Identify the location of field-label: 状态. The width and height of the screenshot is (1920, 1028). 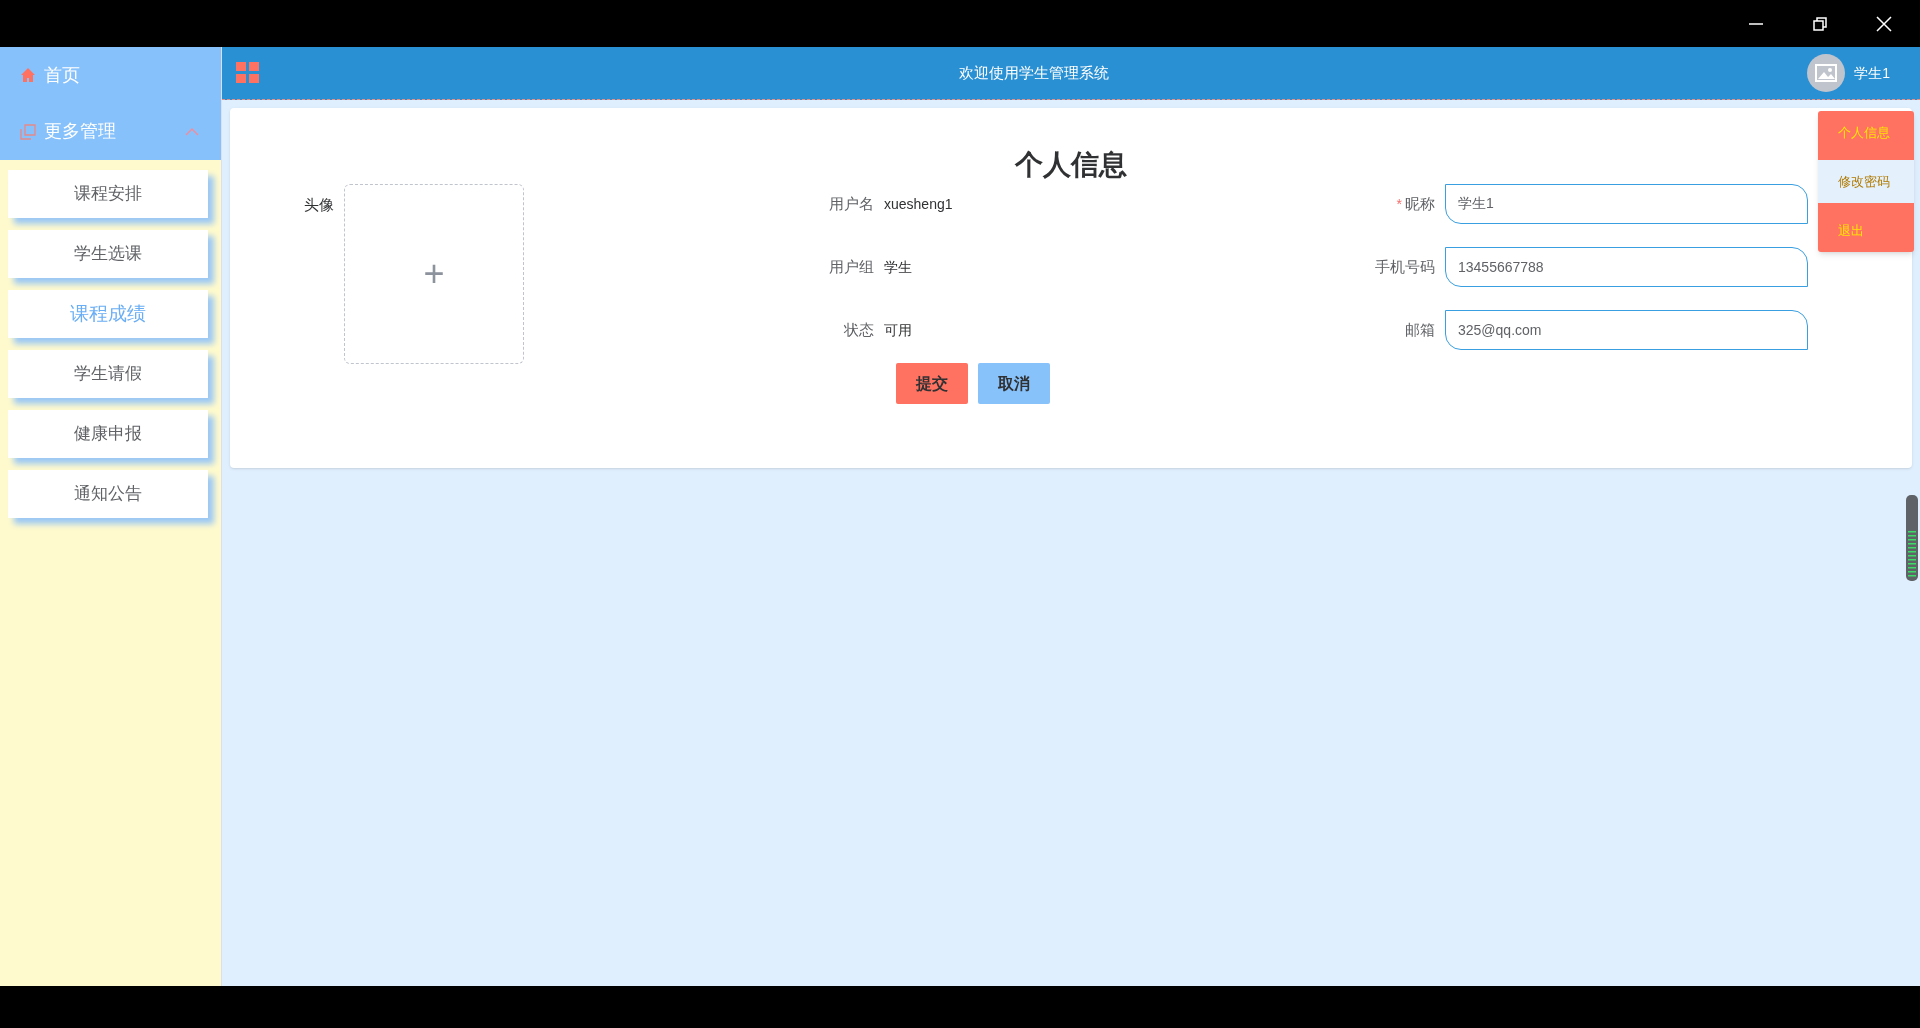
(859, 329).